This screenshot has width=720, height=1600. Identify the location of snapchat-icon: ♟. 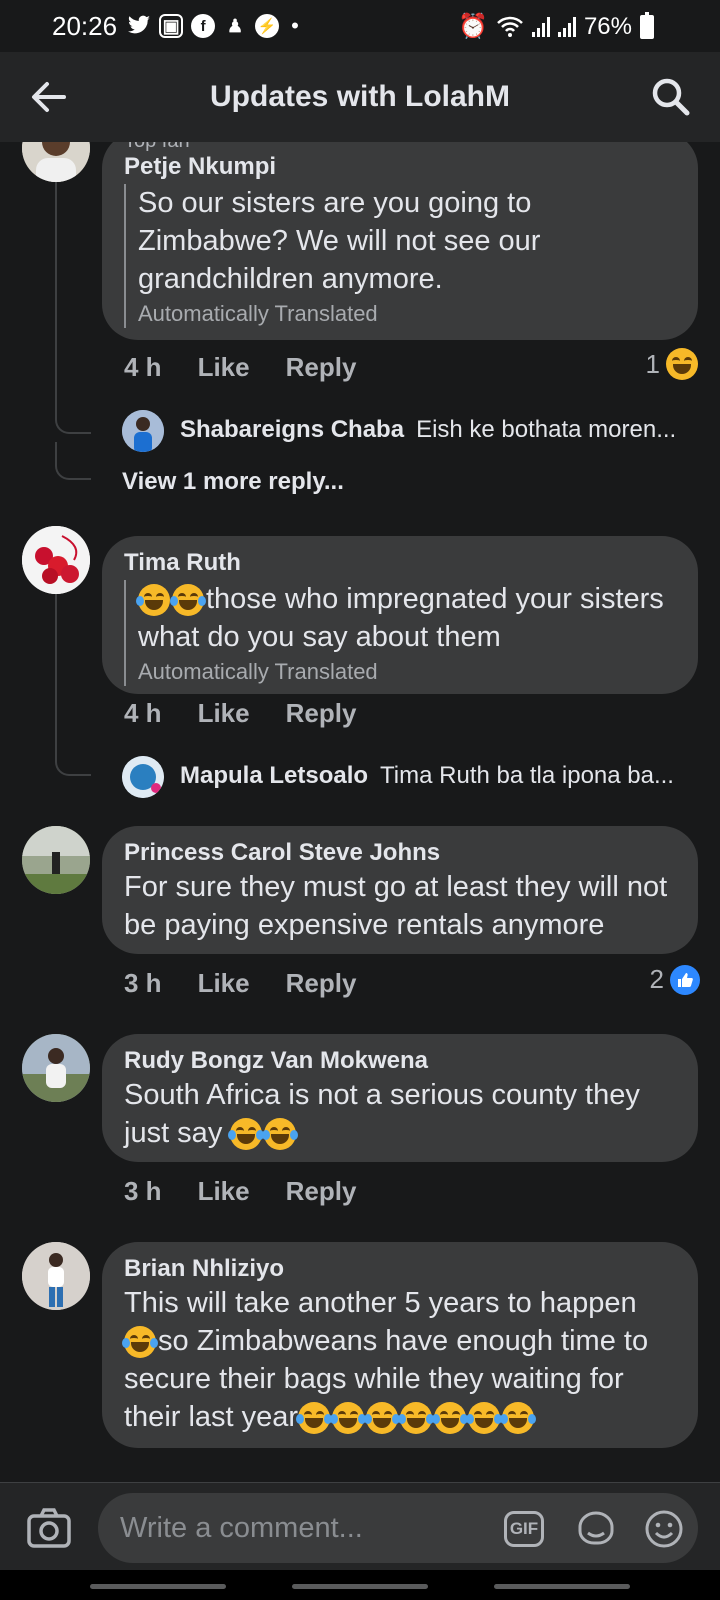
(235, 25).